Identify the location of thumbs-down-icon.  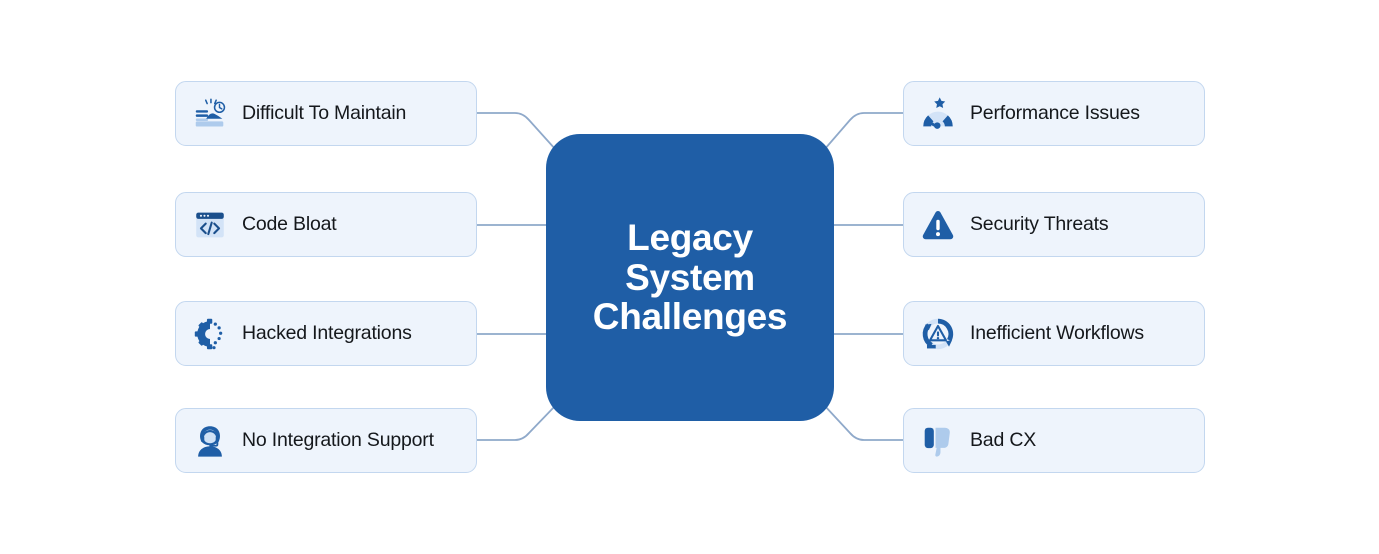
(938, 441).